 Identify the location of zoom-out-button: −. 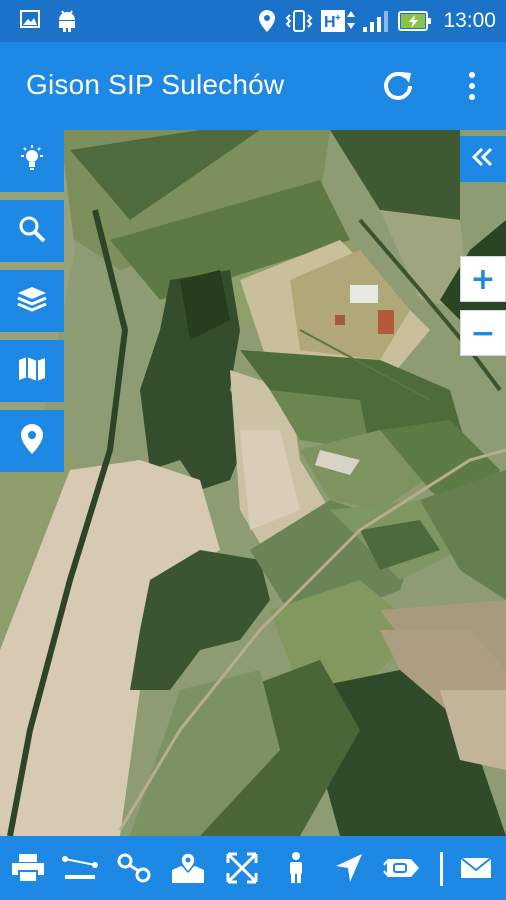
(483, 333).